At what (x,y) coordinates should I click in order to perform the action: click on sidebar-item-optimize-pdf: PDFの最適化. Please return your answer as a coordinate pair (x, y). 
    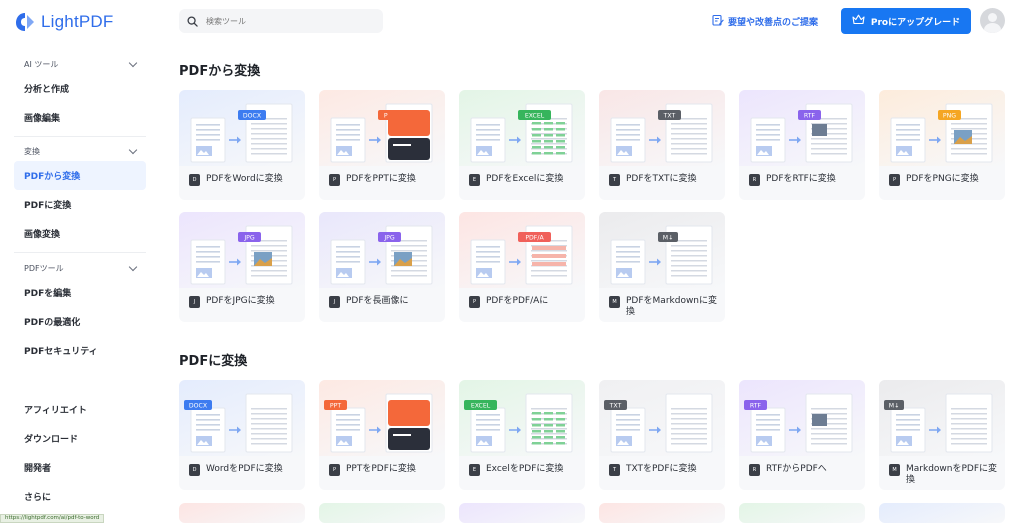
    Looking at the image, I should click on (80, 321).